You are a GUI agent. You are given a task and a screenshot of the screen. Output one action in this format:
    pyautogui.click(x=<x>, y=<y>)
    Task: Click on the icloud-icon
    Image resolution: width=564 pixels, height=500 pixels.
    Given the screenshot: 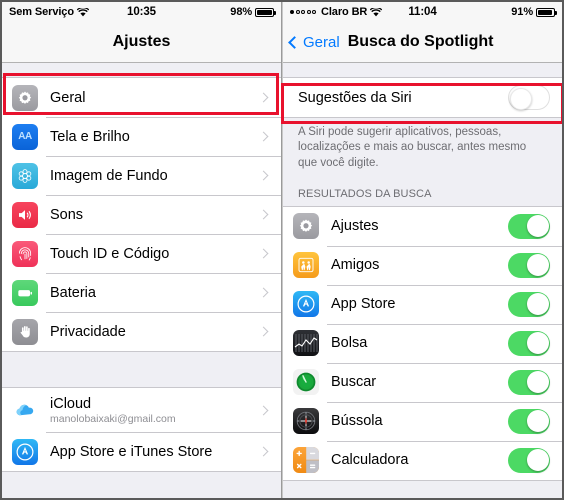 What is the action you would take?
    pyautogui.click(x=25, y=410)
    